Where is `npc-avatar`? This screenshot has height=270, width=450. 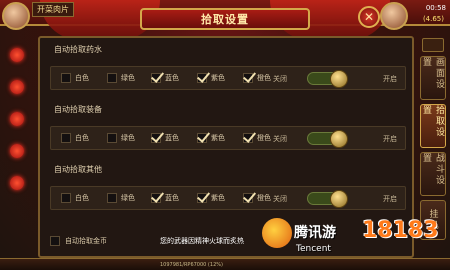
npc-avatar is located at coordinates (16, 16).